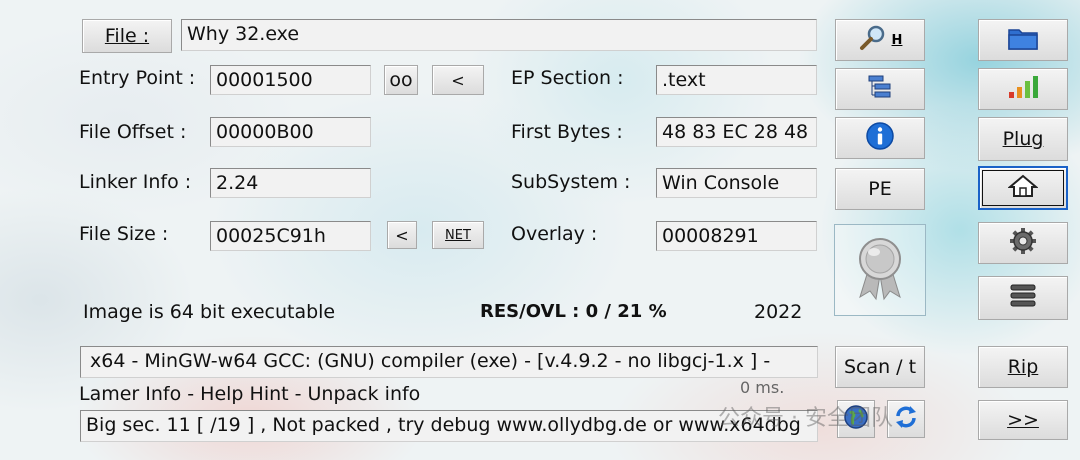 This screenshot has height=460, width=1080. I want to click on search-h-label: H, so click(897, 40).